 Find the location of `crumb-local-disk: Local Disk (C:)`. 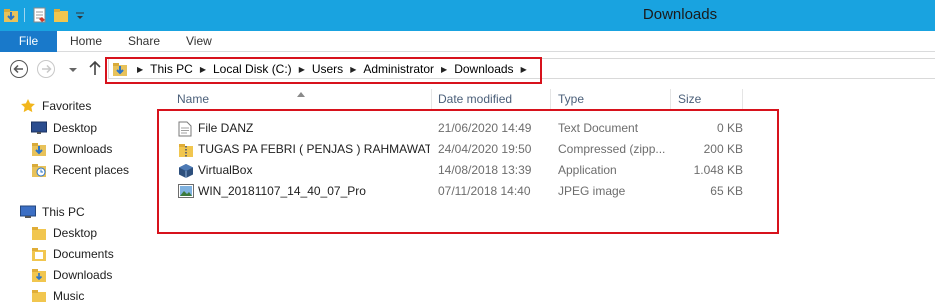

crumb-local-disk: Local Disk (C:) is located at coordinates (252, 69).